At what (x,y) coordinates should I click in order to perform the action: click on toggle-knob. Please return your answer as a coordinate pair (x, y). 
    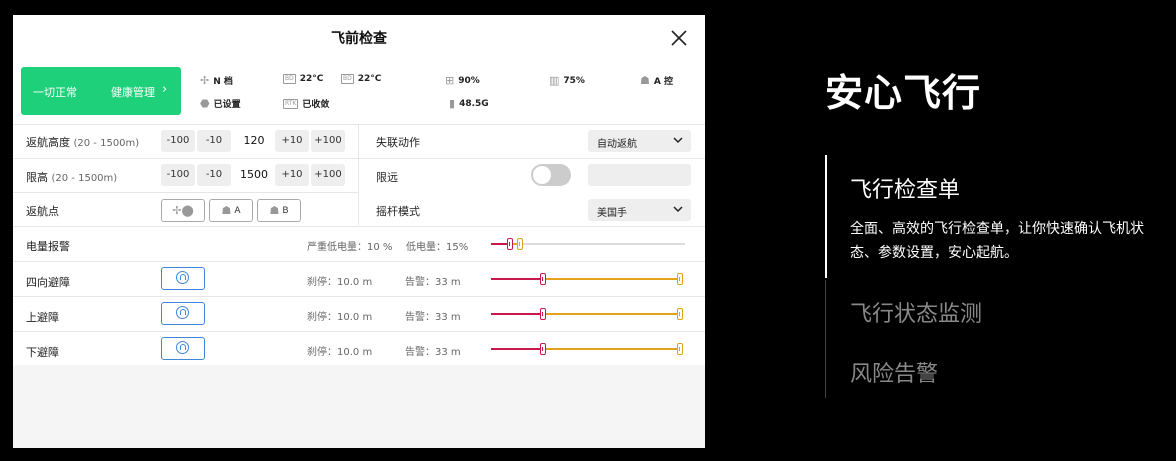
    Looking at the image, I should click on (542, 175).